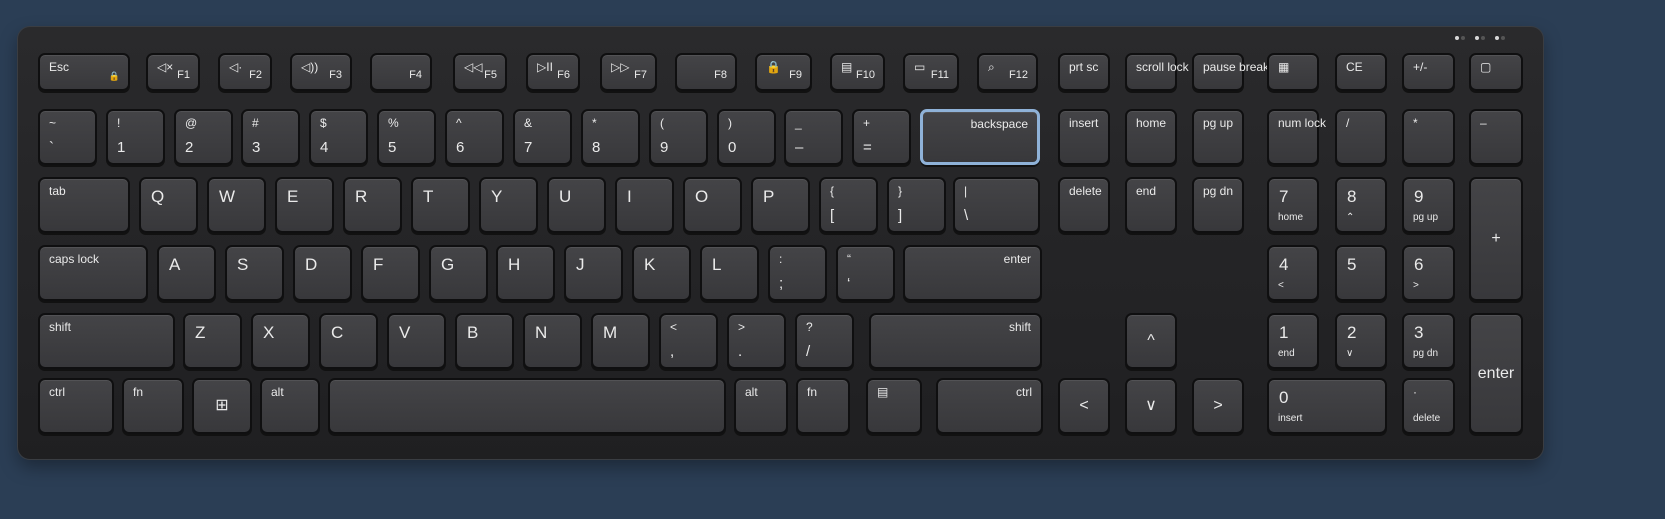  What do you see at coordinates (84, 205) in the screenshot?
I see `key-tab: tab` at bounding box center [84, 205].